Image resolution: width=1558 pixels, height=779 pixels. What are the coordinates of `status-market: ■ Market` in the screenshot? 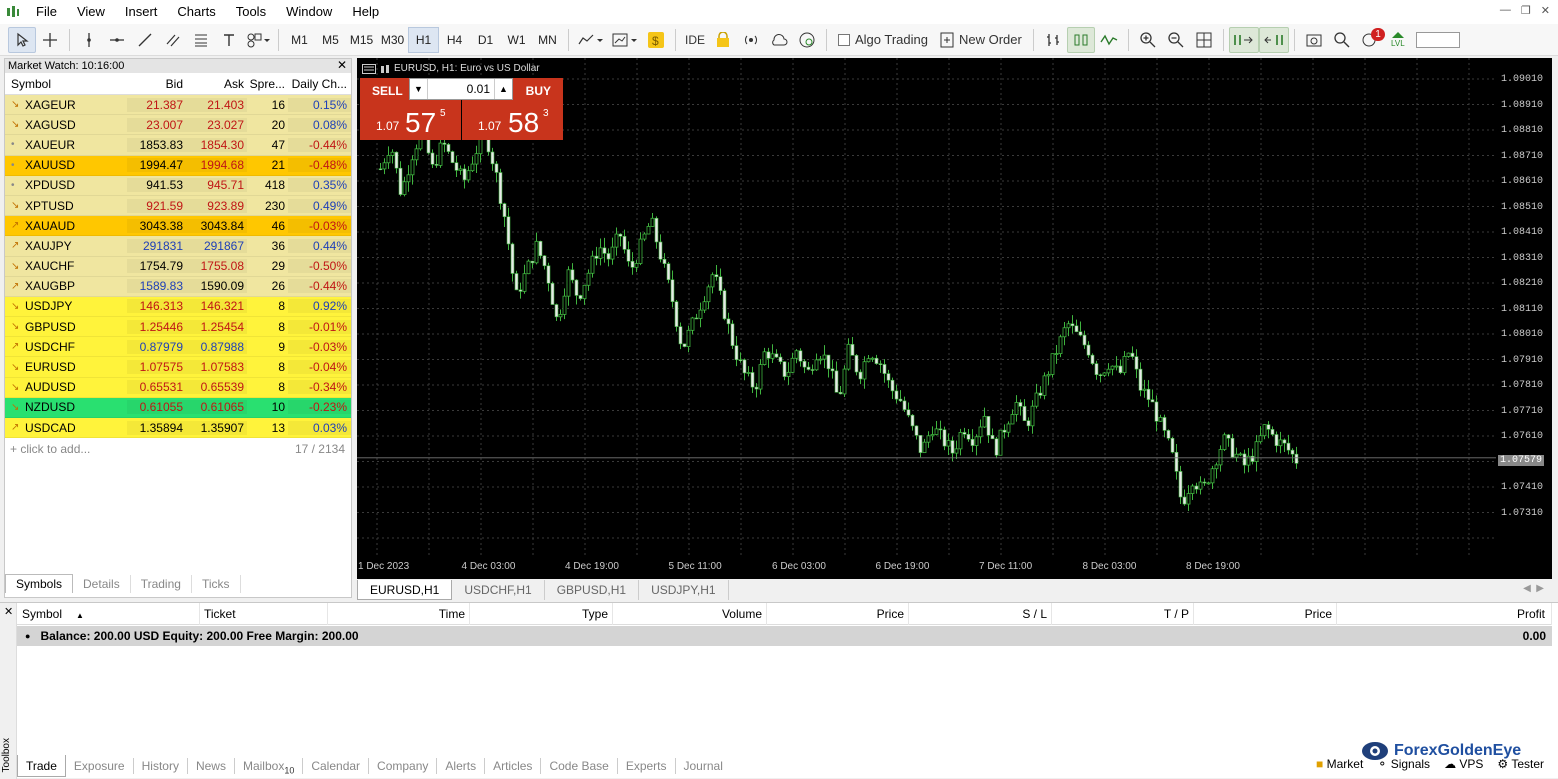 It's located at (1339, 764).